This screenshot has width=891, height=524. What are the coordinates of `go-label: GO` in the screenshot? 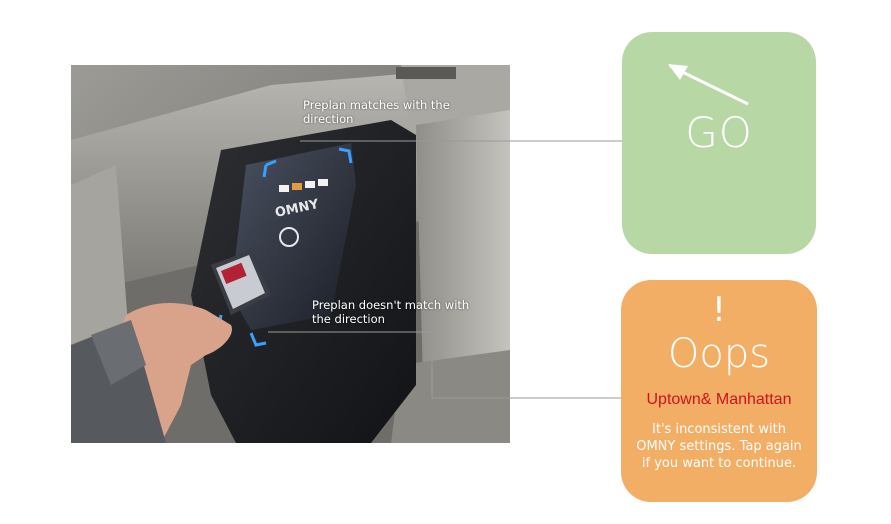 It's located at (719, 132).